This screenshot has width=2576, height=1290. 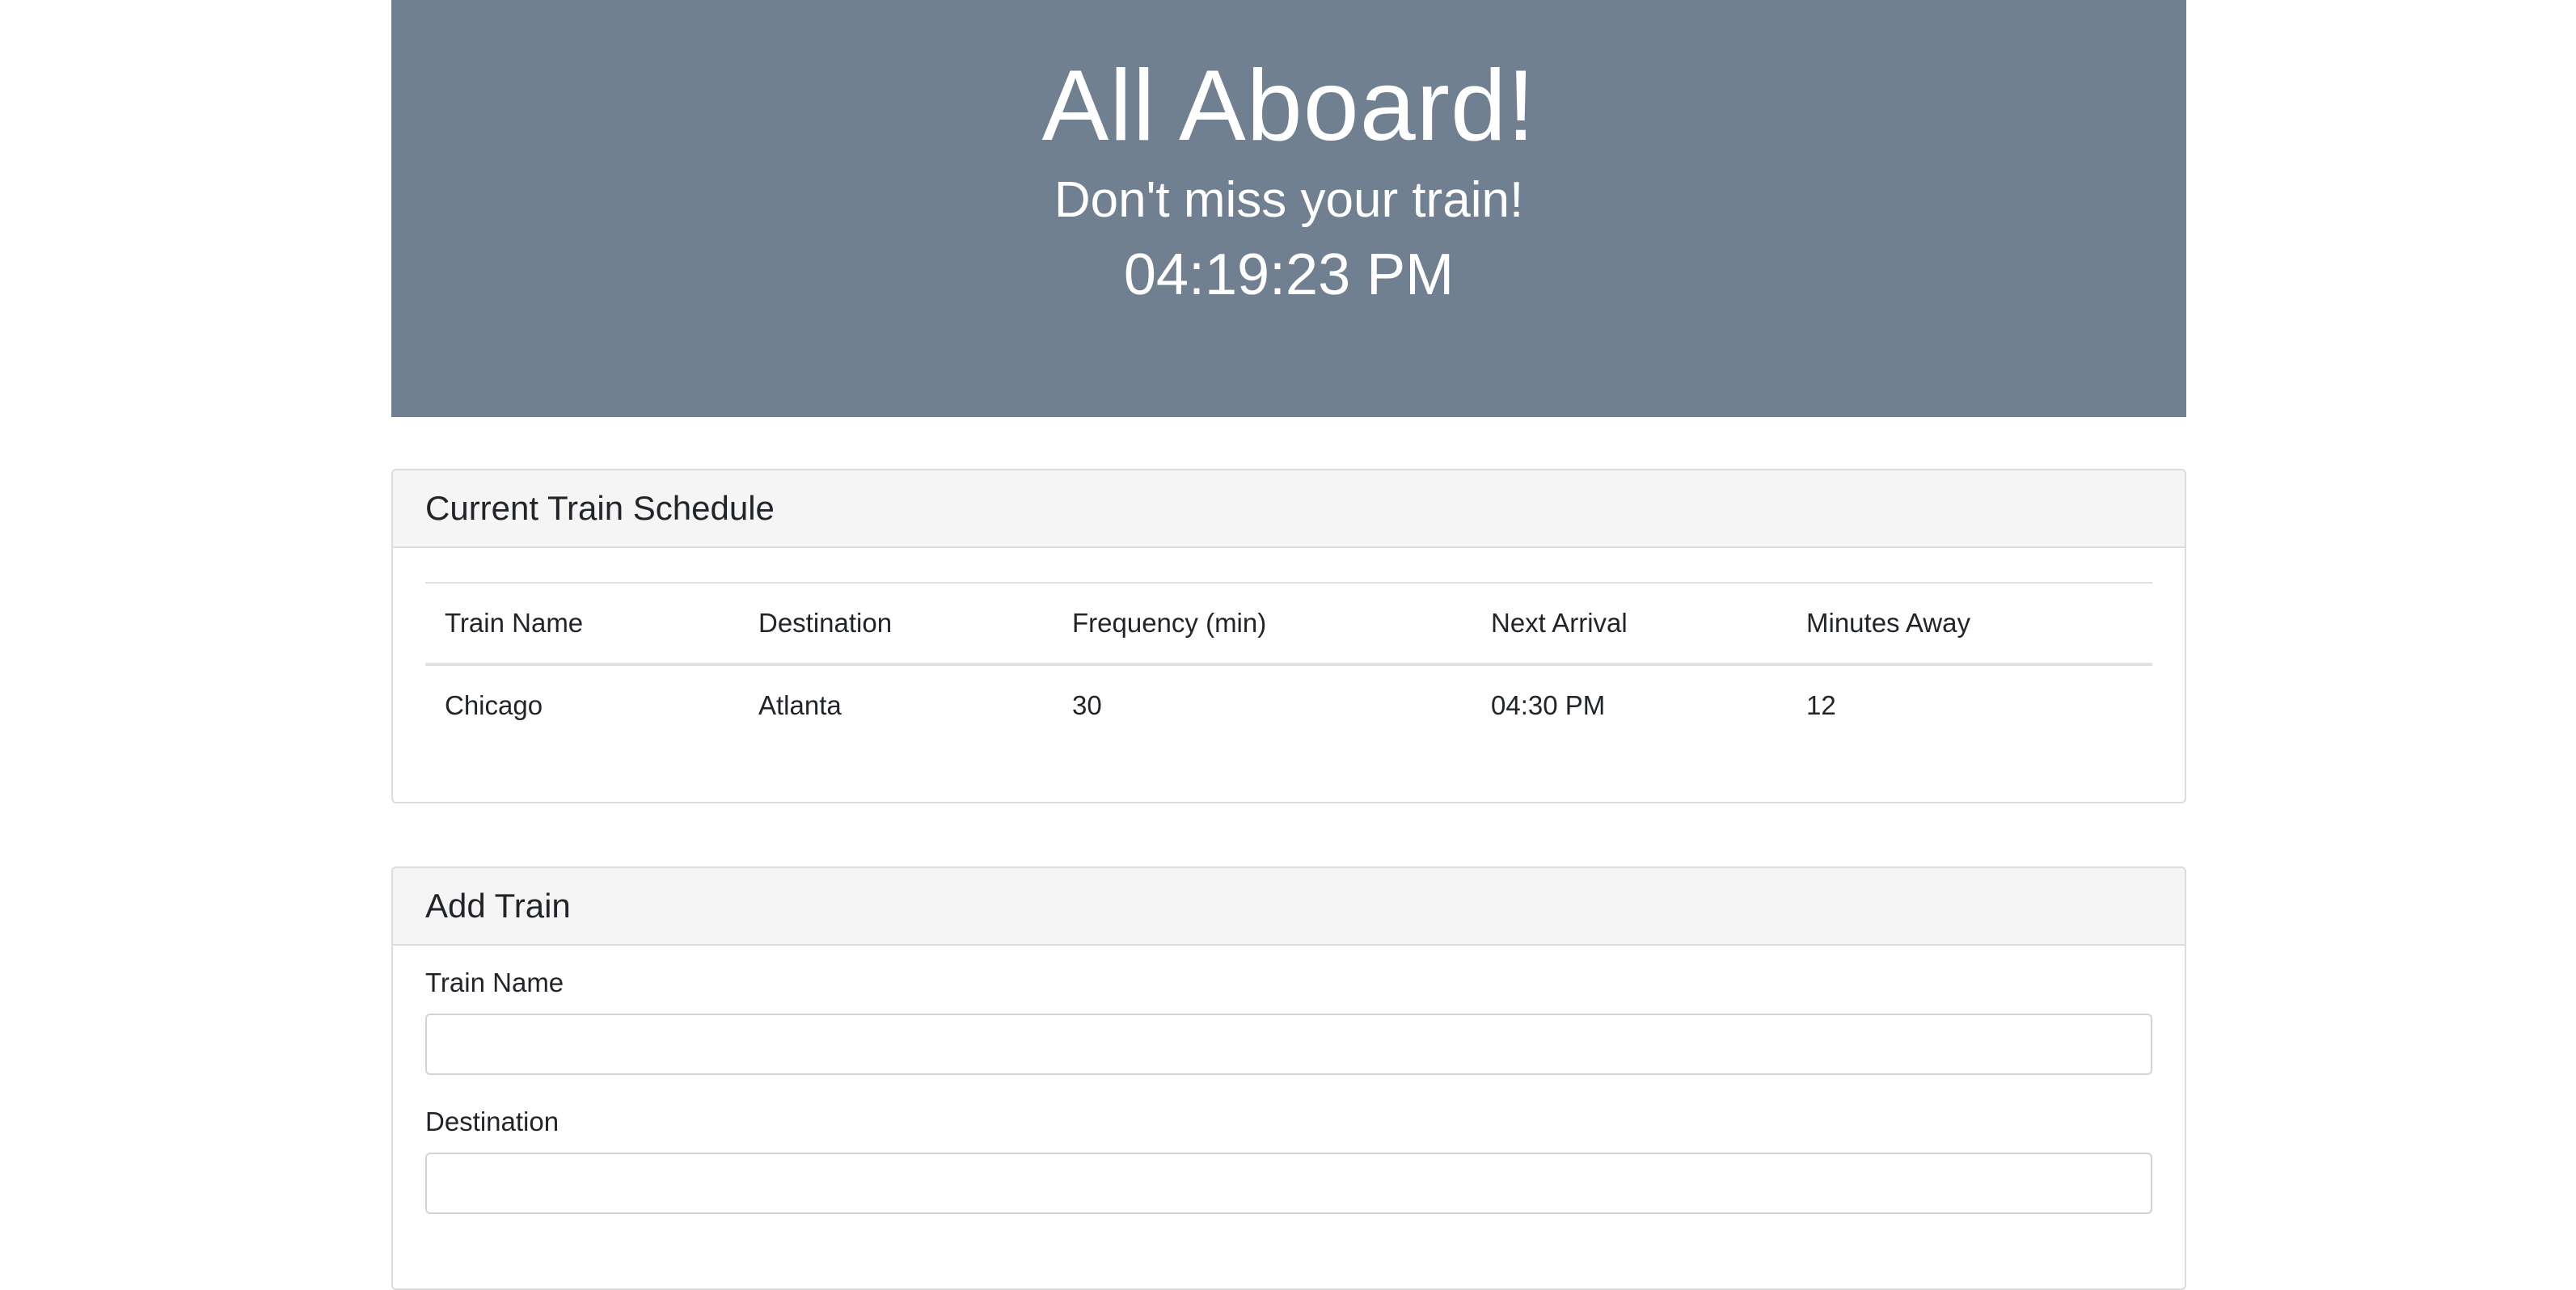 I want to click on column-header-minutes-away: Minutes Away, so click(x=1888, y=623).